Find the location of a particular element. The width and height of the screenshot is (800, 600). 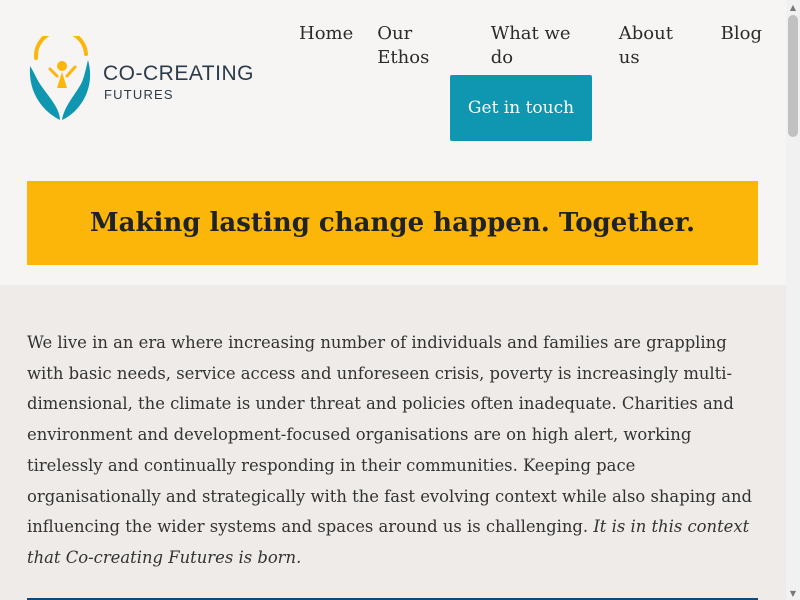

hands-person-sun-logo-icon is located at coordinates (60, 78).